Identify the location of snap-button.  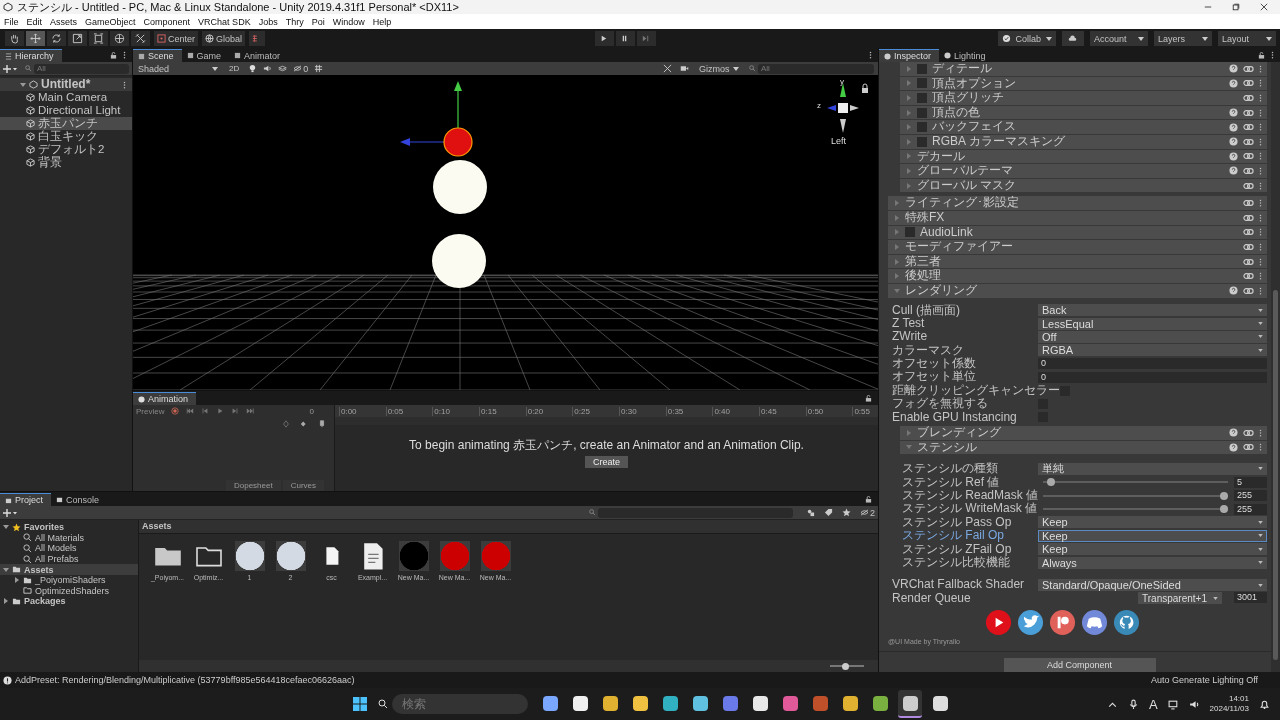
(257, 38).